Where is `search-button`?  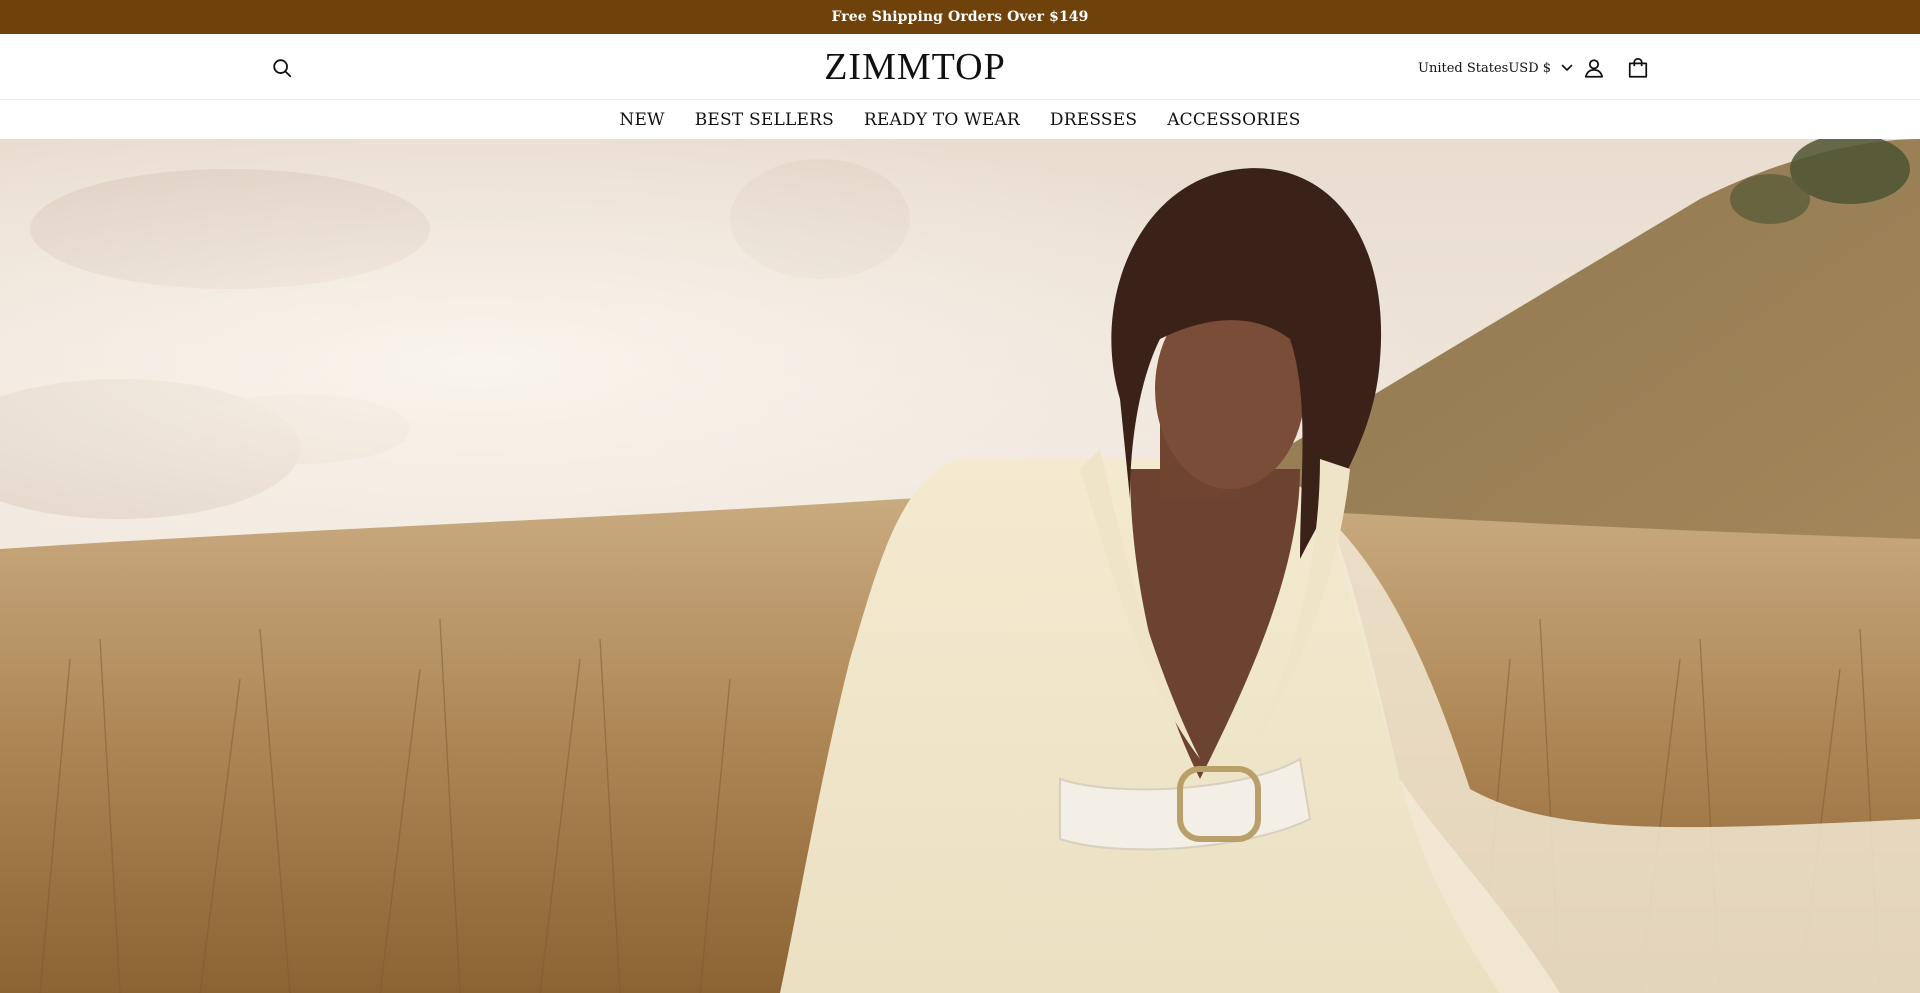
search-button is located at coordinates (282, 68).